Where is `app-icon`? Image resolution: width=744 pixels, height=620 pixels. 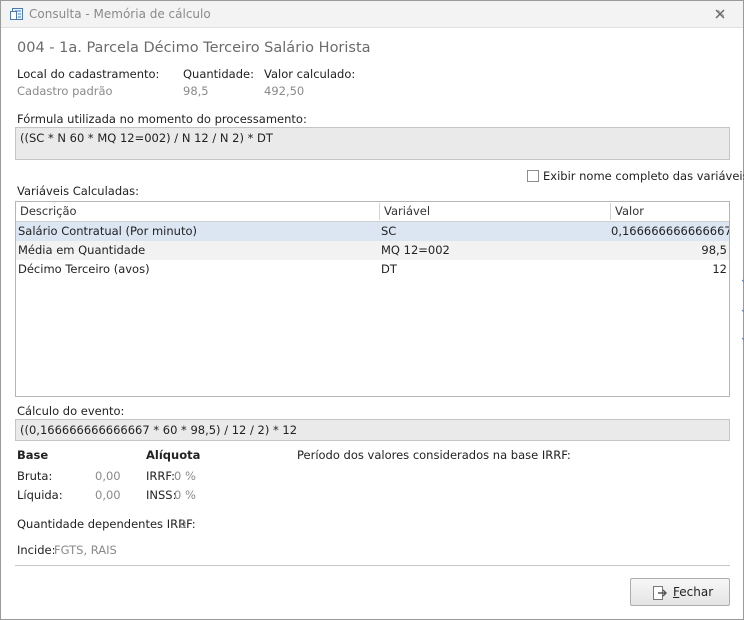
app-icon is located at coordinates (16, 14).